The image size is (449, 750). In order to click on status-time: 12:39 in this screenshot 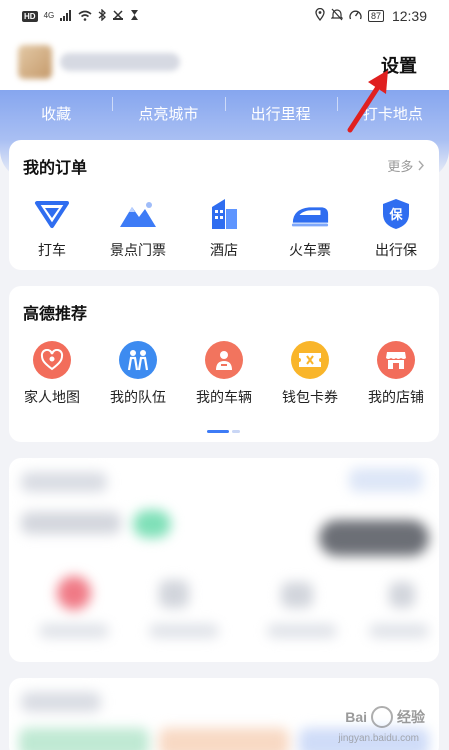, I will do `click(409, 16)`.